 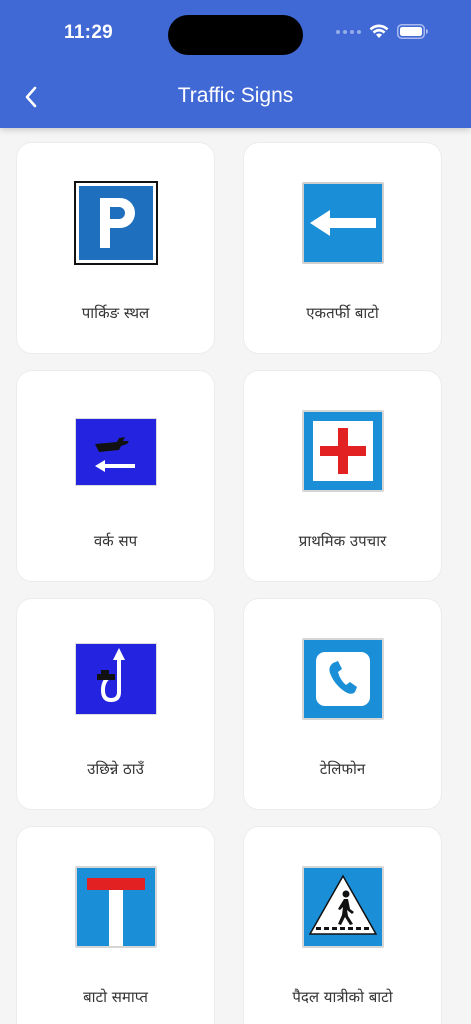 I want to click on u-turn-place-sign-icon, so click(x=116, y=679).